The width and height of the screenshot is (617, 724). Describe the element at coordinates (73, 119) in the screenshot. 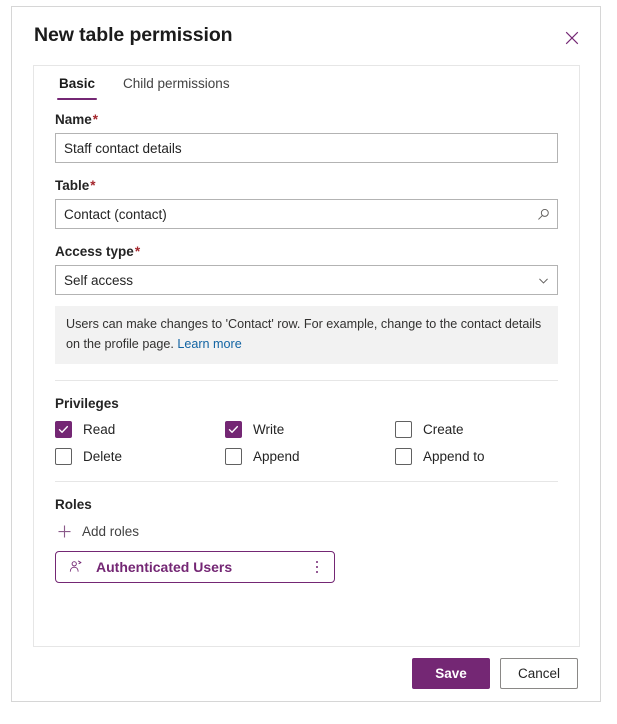

I see `name-label-text: Name` at that location.